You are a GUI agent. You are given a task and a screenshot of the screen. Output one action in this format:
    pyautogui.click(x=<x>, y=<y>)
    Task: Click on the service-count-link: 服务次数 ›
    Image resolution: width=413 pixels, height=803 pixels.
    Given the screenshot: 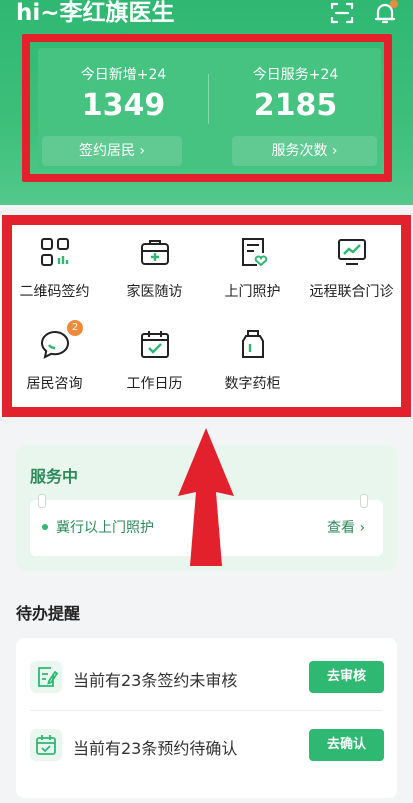 What is the action you would take?
    pyautogui.click(x=304, y=151)
    